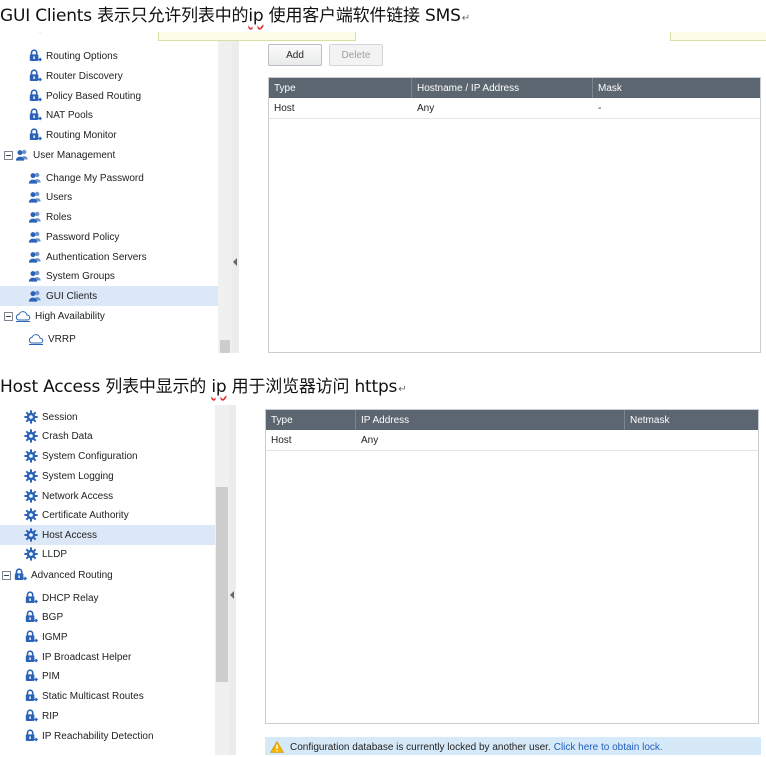 The width and height of the screenshot is (766, 757). Describe the element at coordinates (107, 617) in the screenshot. I see `tree-item-bgp: BGP` at that location.